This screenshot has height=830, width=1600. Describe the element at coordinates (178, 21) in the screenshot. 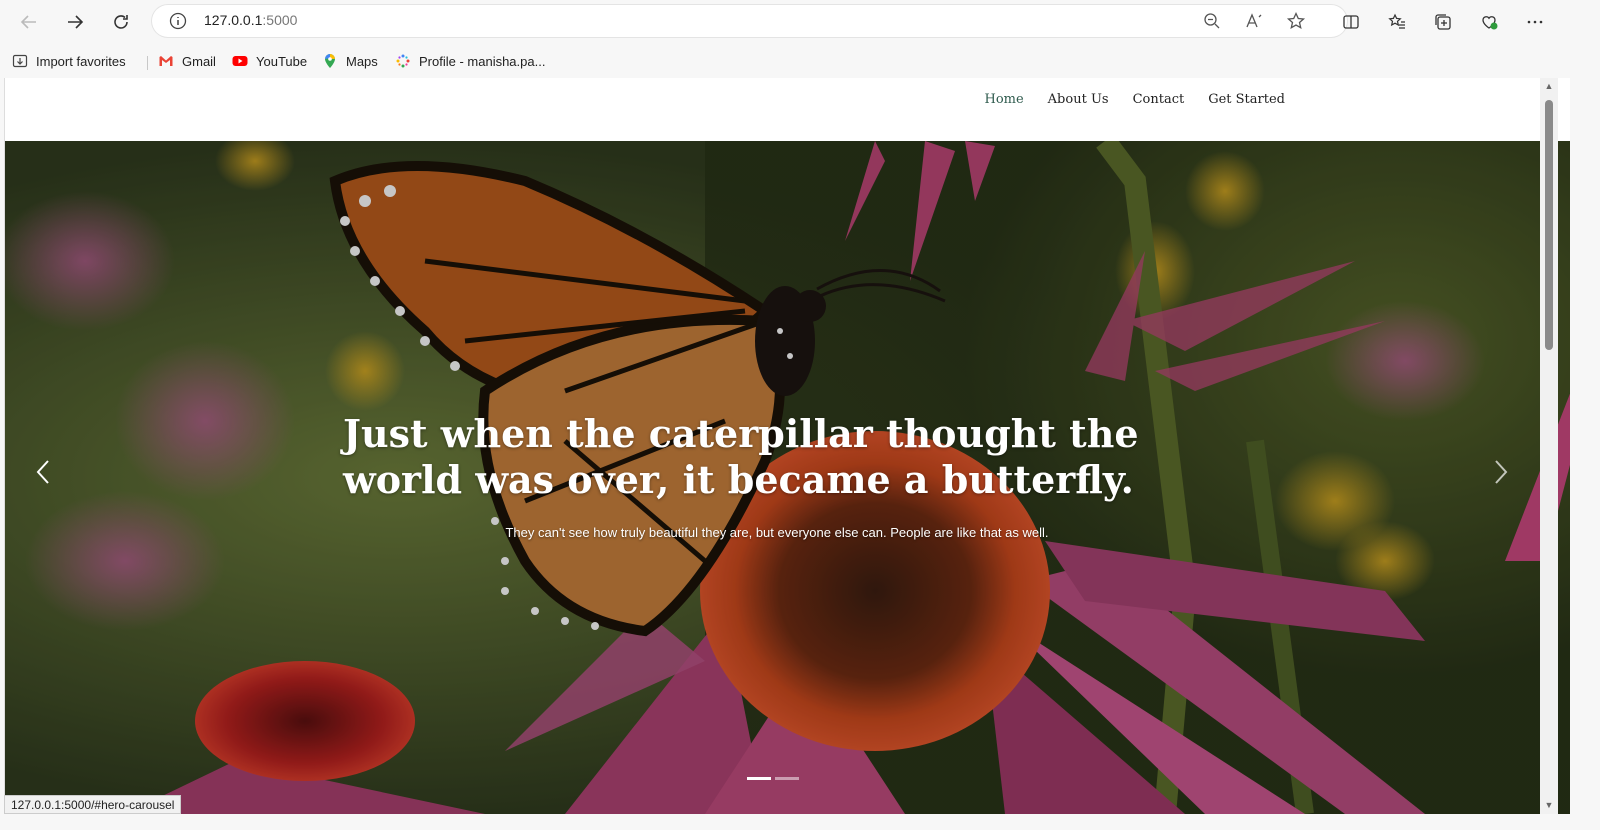

I see `info-icon` at that location.